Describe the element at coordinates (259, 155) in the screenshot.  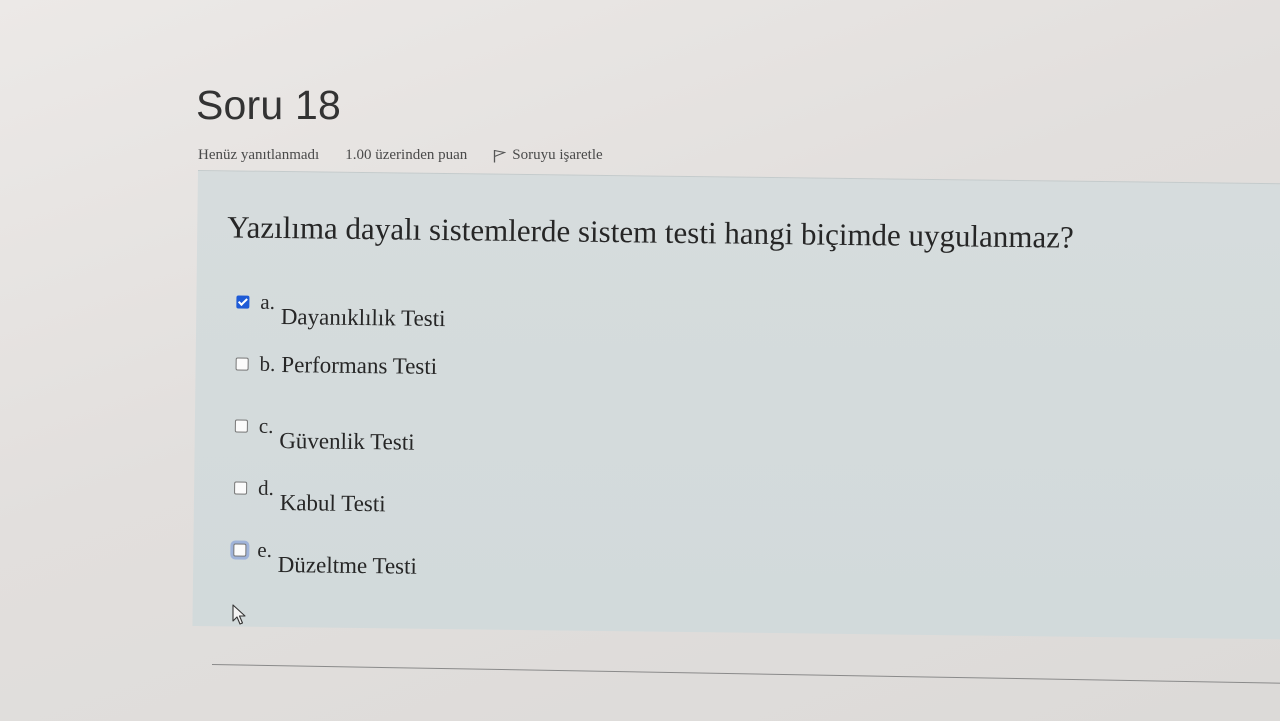
I see `question-status: Henüz yanıtlanmadı` at that location.